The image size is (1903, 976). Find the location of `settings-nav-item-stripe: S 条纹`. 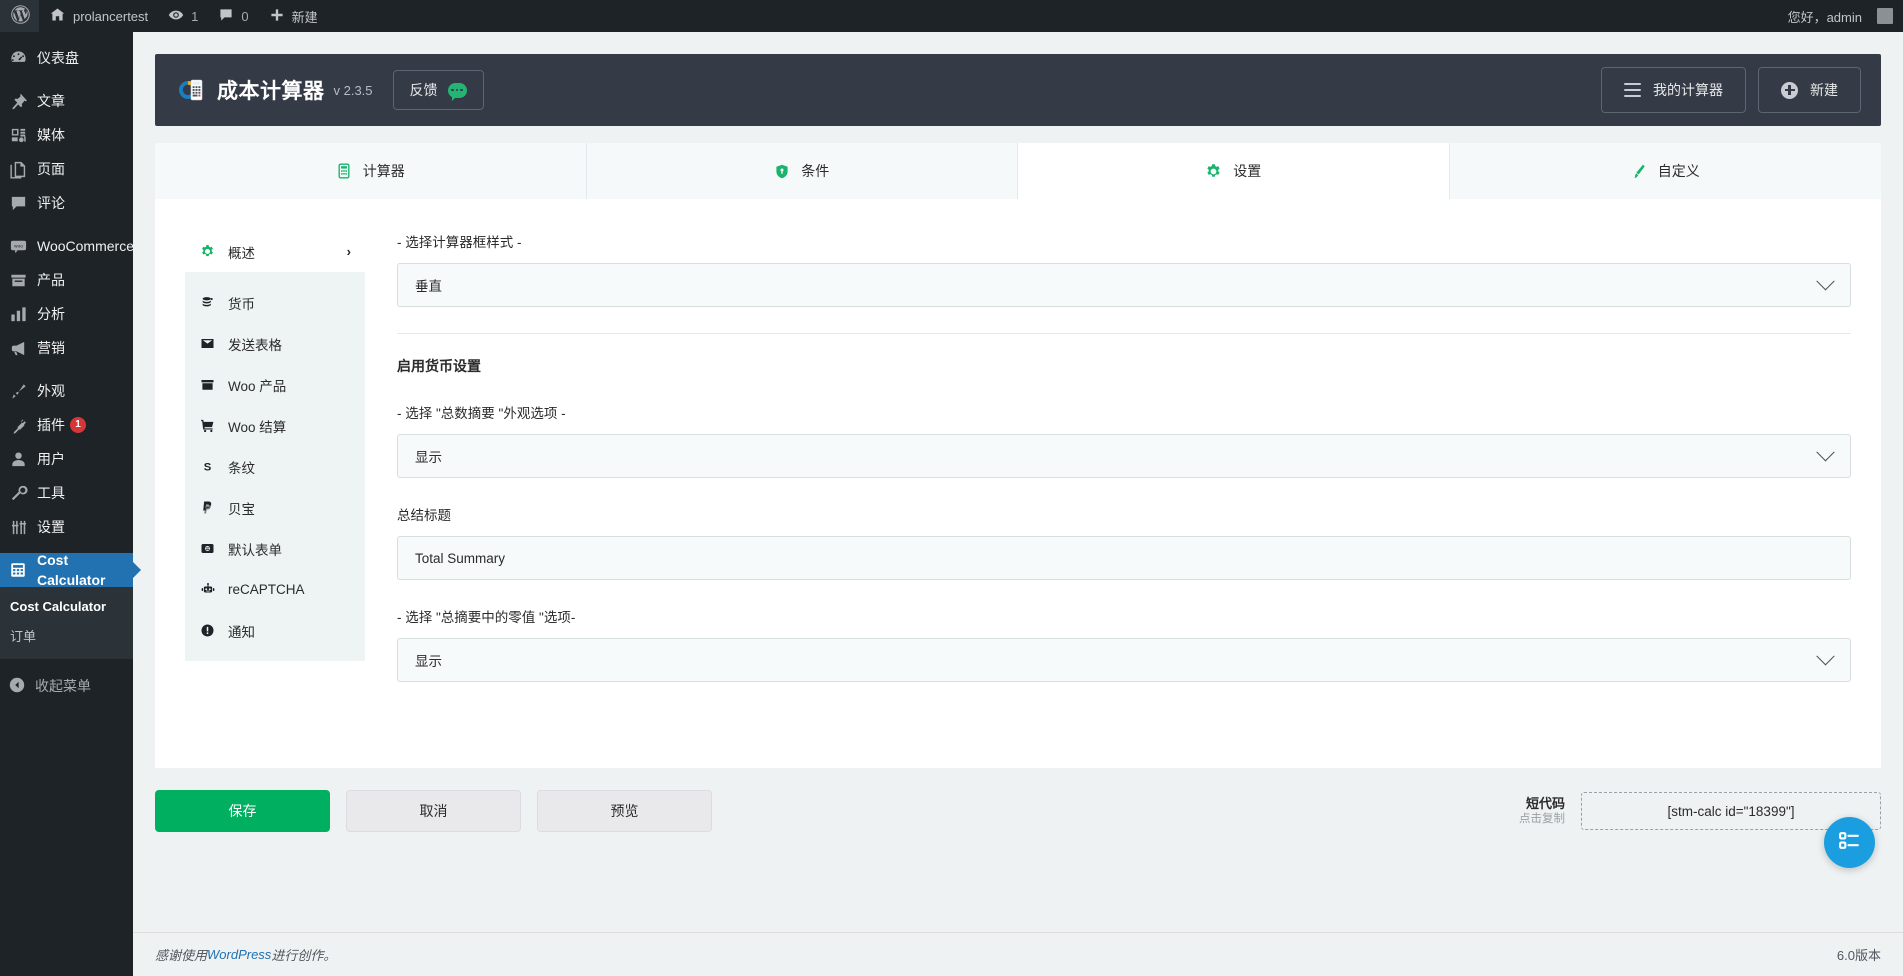

settings-nav-item-stripe: S 条纹 is located at coordinates (275, 466).